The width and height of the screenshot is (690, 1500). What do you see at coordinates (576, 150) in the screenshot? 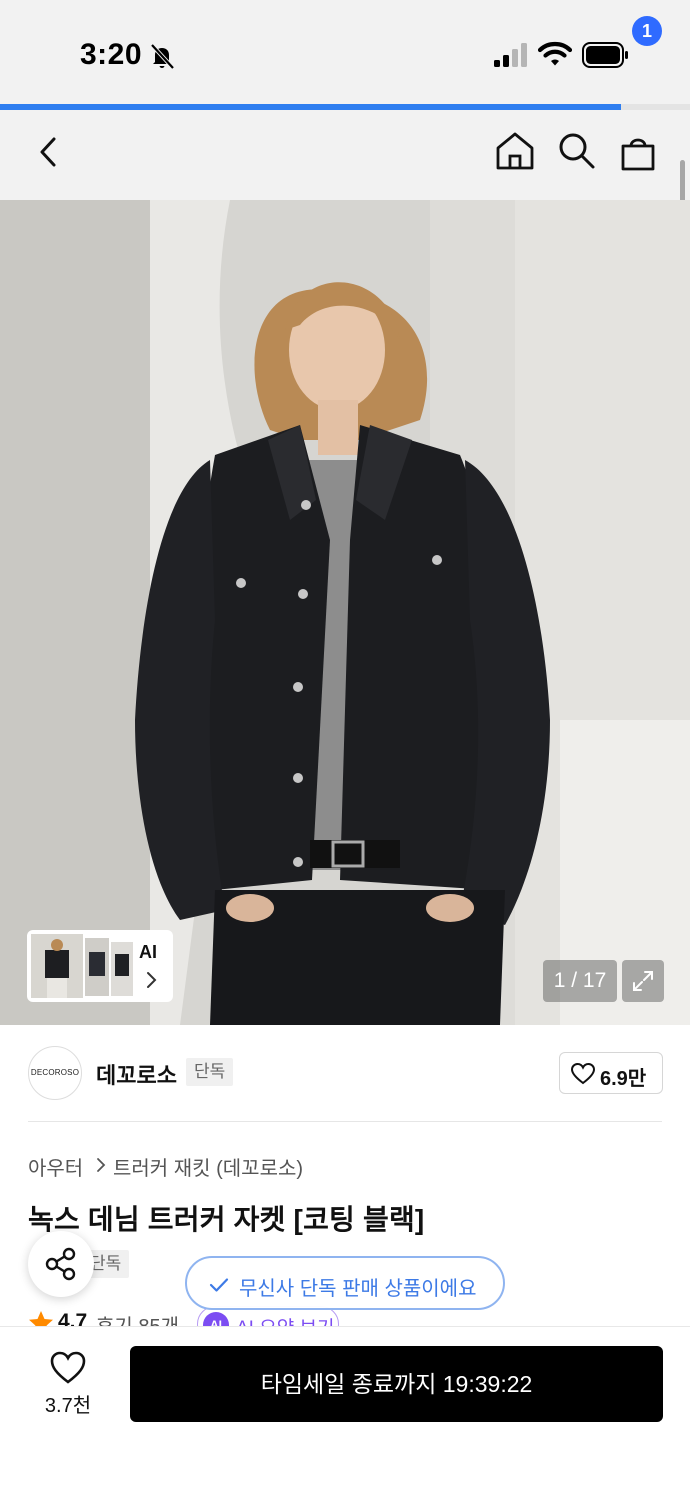
I see `search-icon` at bounding box center [576, 150].